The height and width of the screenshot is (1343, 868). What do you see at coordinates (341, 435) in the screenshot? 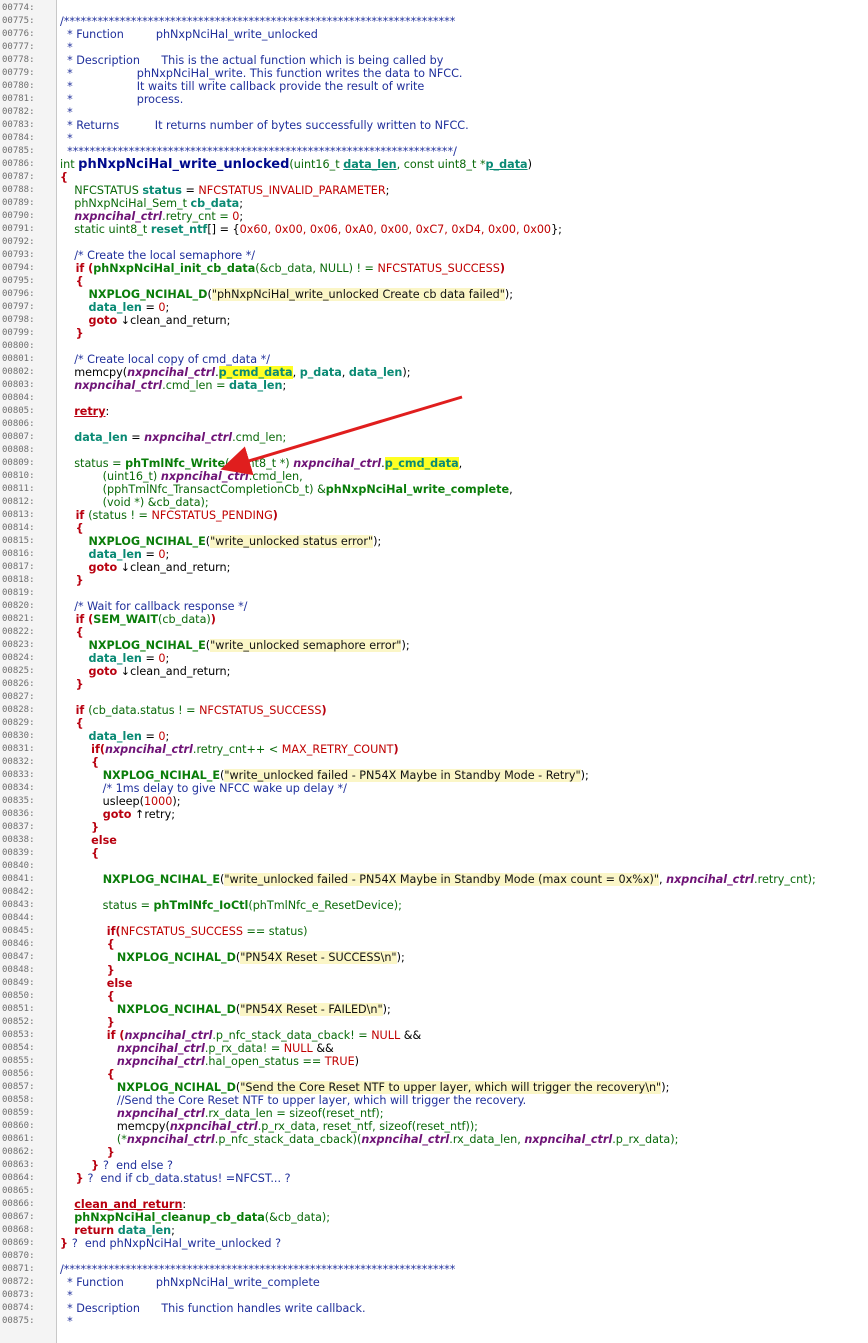
I see `red-arrow-annotation` at bounding box center [341, 435].